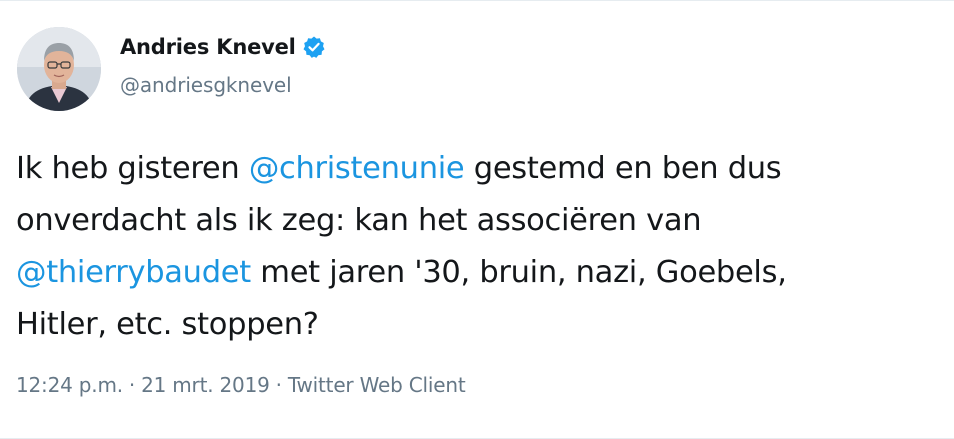  What do you see at coordinates (623, 168) in the screenshot?
I see `tweet-text-segment: gestemd en ben dus` at bounding box center [623, 168].